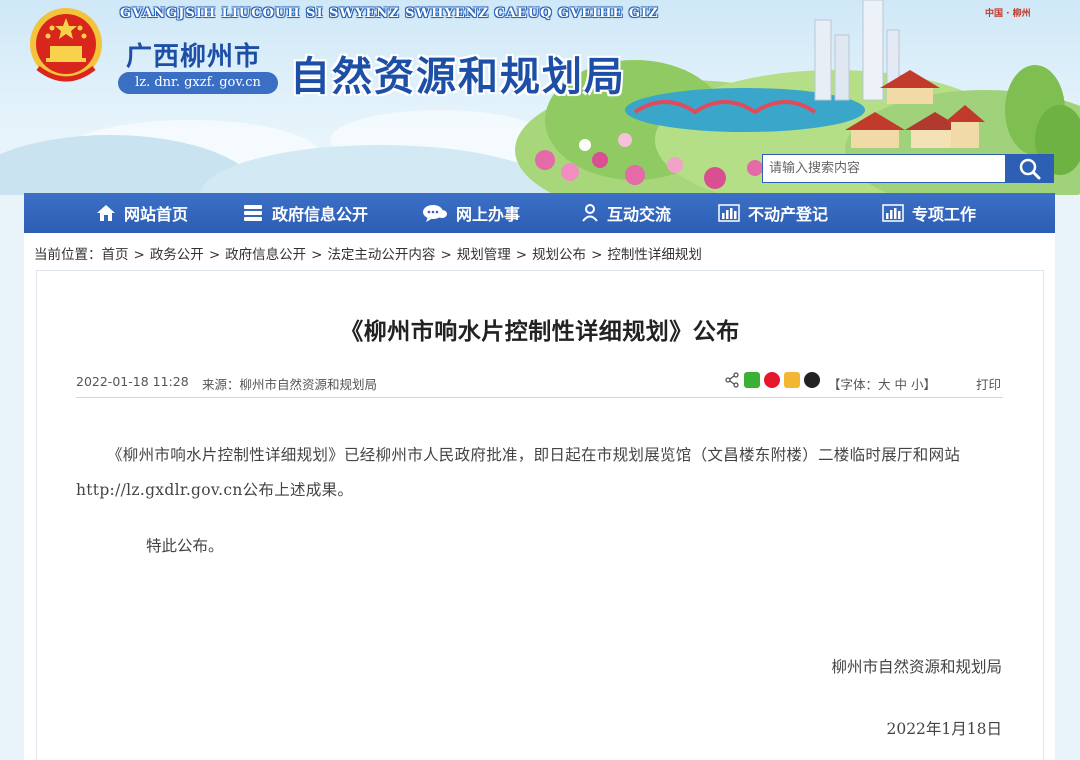 Image resolution: width=1080 pixels, height=760 pixels. Describe the element at coordinates (732, 380) in the screenshot. I see `share-icon` at that location.